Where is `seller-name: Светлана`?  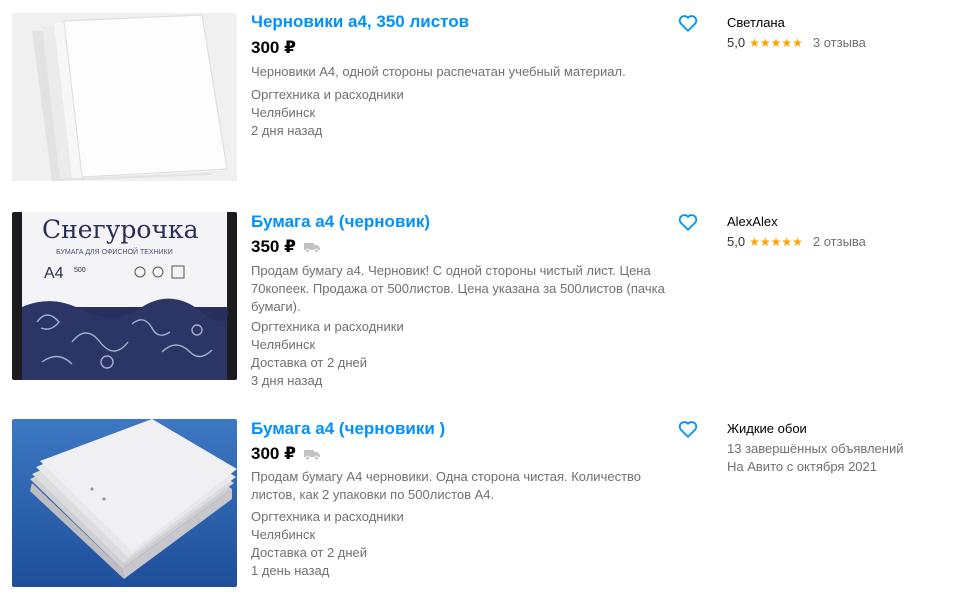
seller-name: Светлана is located at coordinates (796, 23).